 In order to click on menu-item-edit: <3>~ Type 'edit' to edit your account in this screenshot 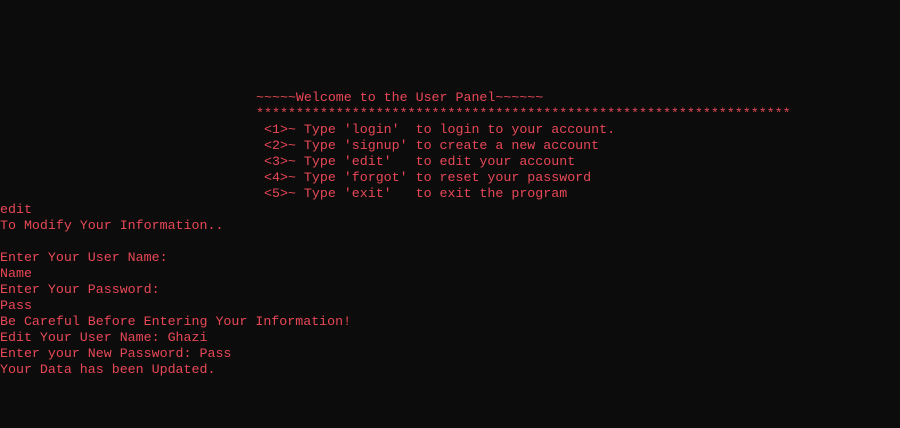, I will do `click(416, 161)`.